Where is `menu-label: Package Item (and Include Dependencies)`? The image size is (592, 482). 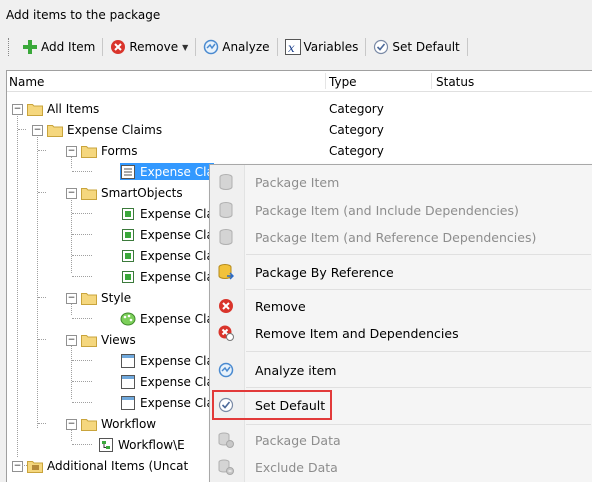
menu-label: Package Item (and Include Dependencies) is located at coordinates (387, 210).